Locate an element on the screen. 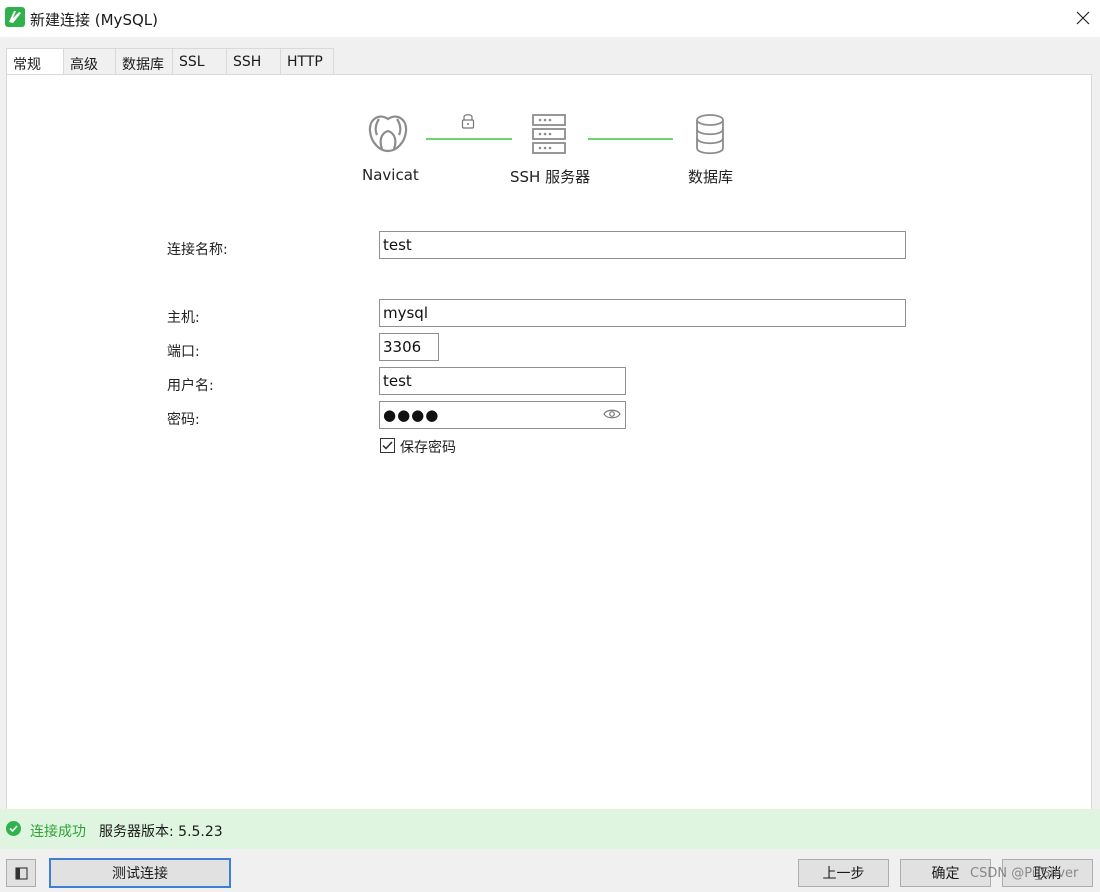  close-icon is located at coordinates (1083, 18).